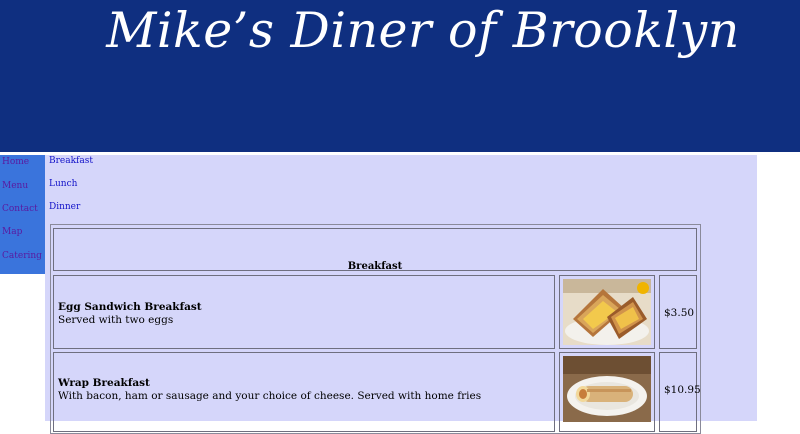 The image size is (800, 434). What do you see at coordinates (63, 184) in the screenshot?
I see `submenu-link-lunch: Lunch` at bounding box center [63, 184].